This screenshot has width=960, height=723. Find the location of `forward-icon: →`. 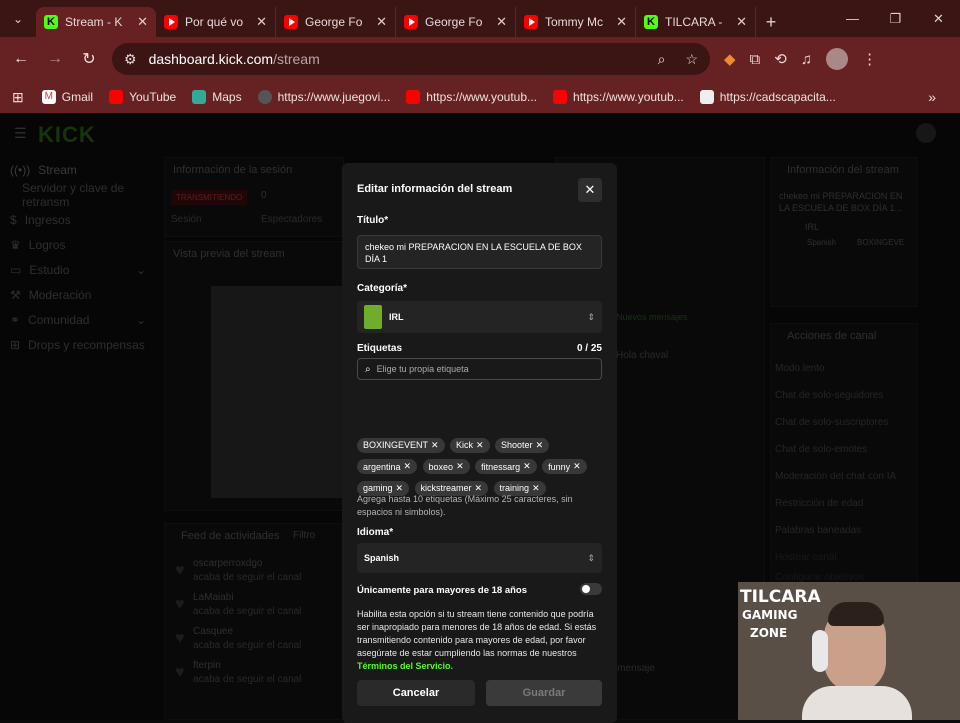

forward-icon: → is located at coordinates (55, 59).